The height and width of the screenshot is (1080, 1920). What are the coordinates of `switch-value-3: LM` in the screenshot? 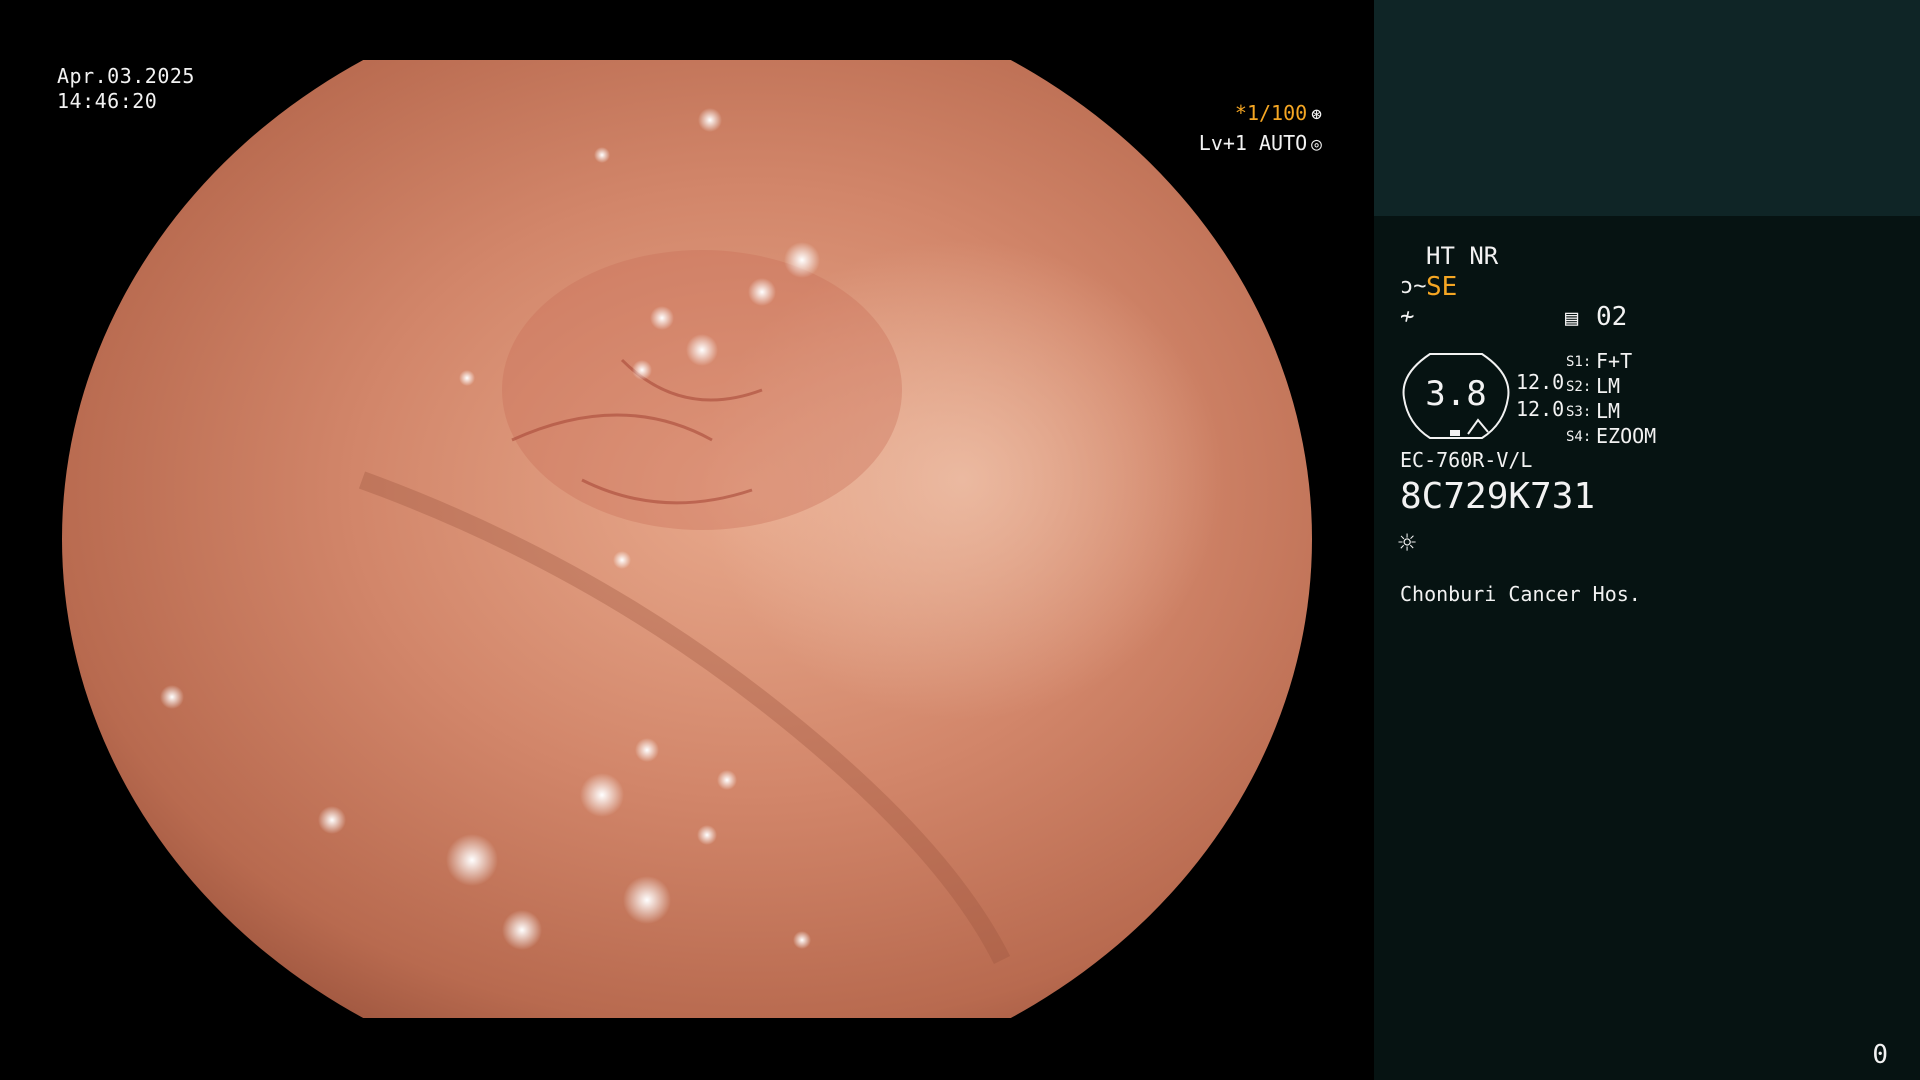 It's located at (1608, 411).